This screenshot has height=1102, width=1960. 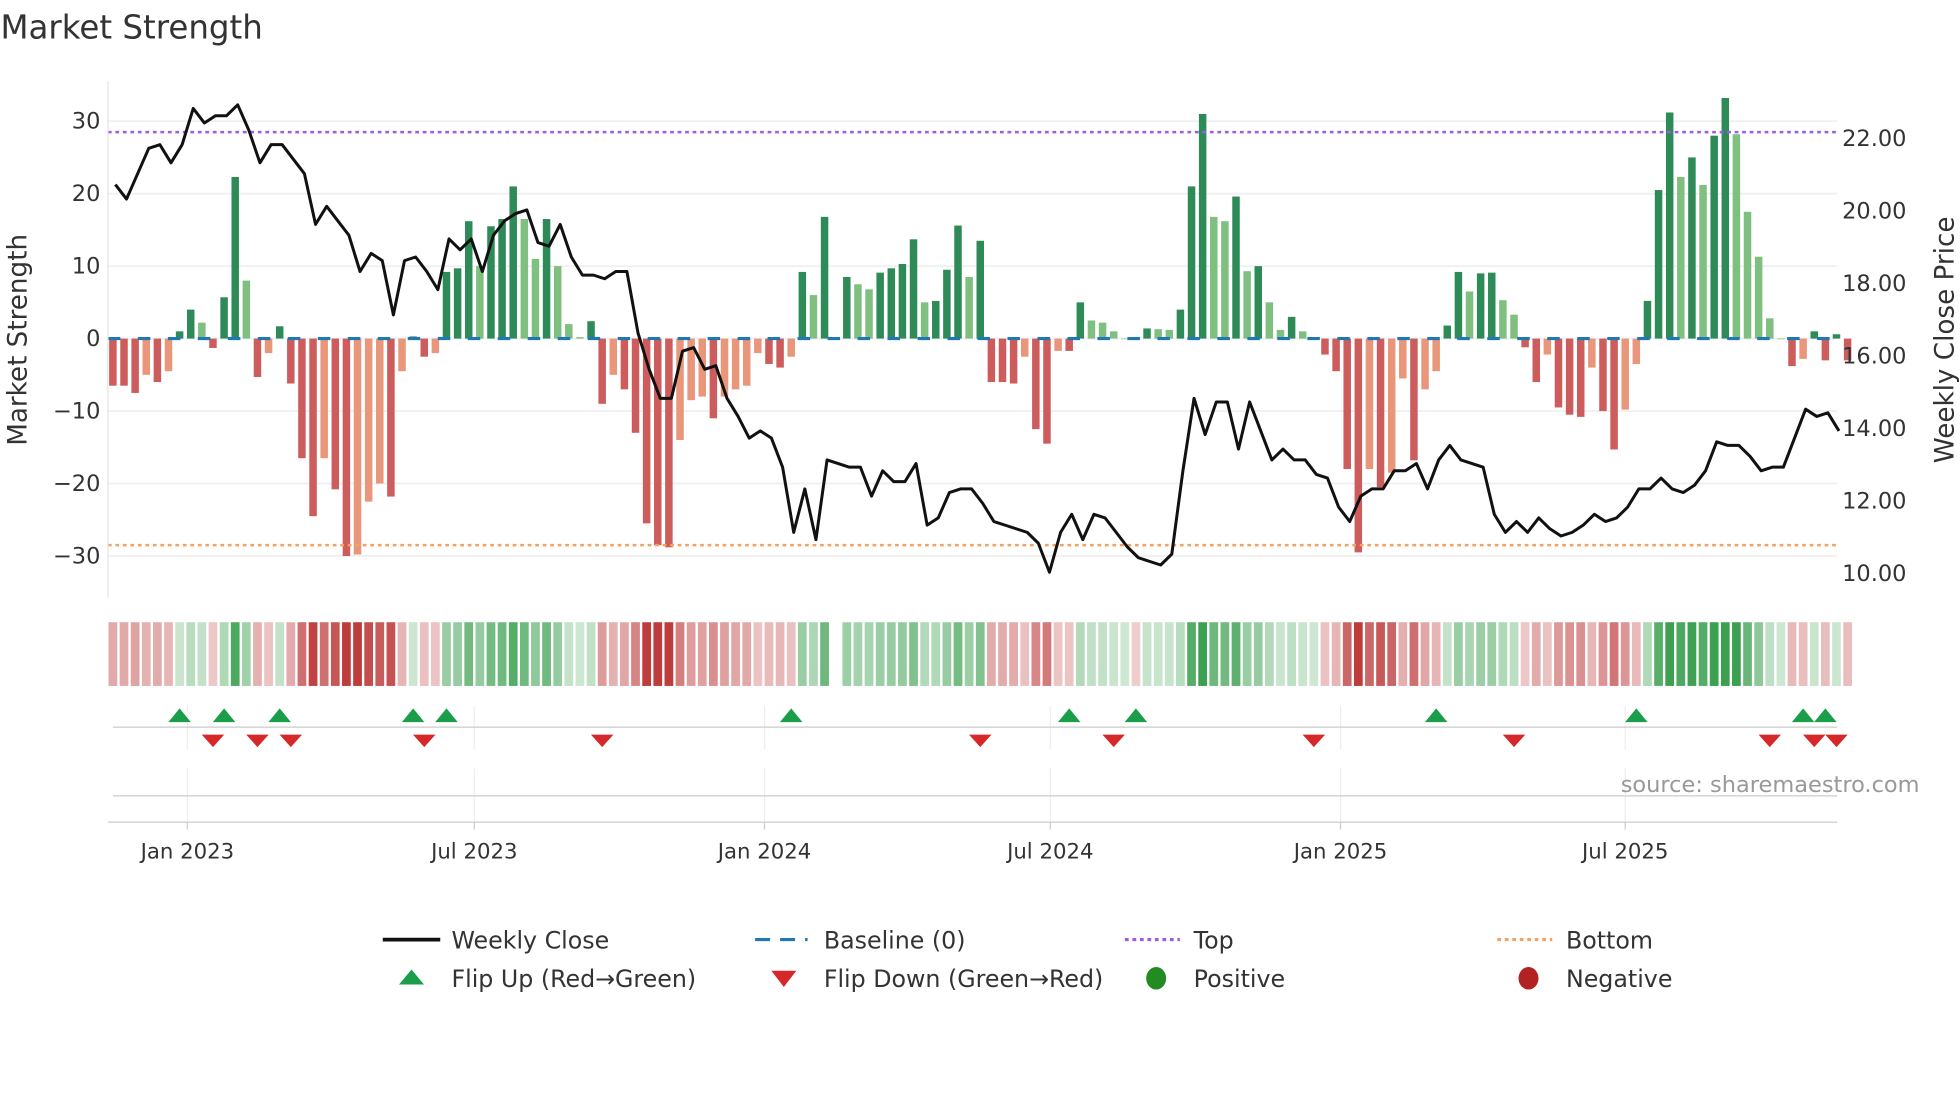 I want to click on legend-label: Baseline (0), so click(x=895, y=940).